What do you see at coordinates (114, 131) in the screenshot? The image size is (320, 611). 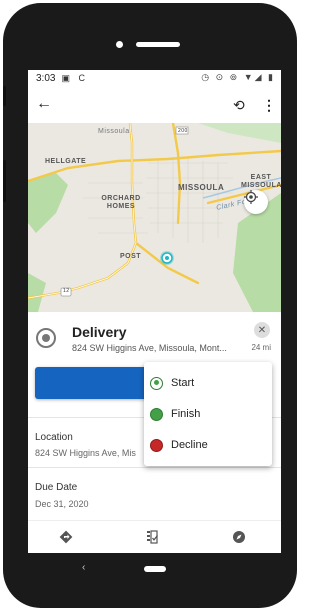 I see `map-label: Missoula` at bounding box center [114, 131].